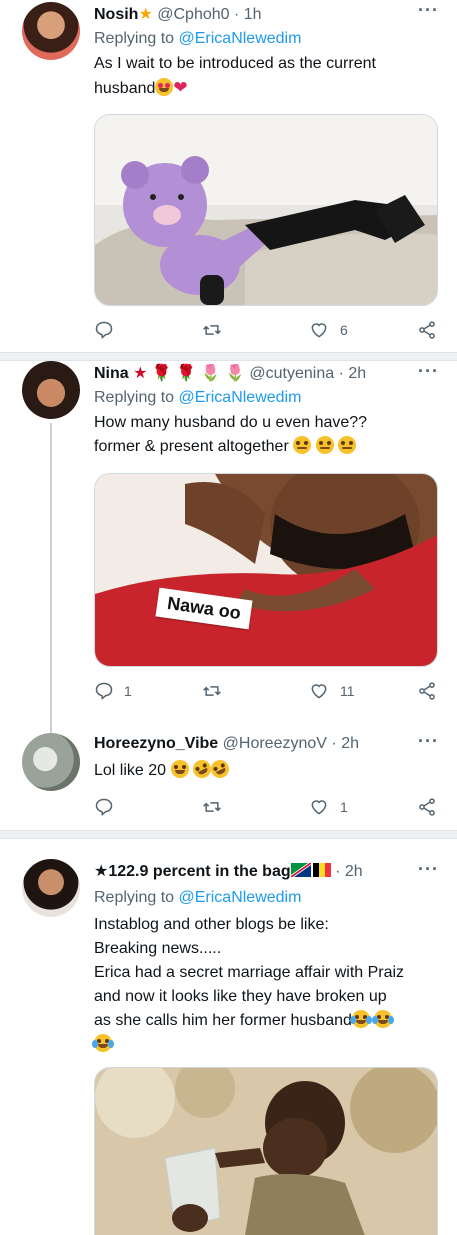  Describe the element at coordinates (116, 14) in the screenshot. I see `display-name: Nosih` at that location.